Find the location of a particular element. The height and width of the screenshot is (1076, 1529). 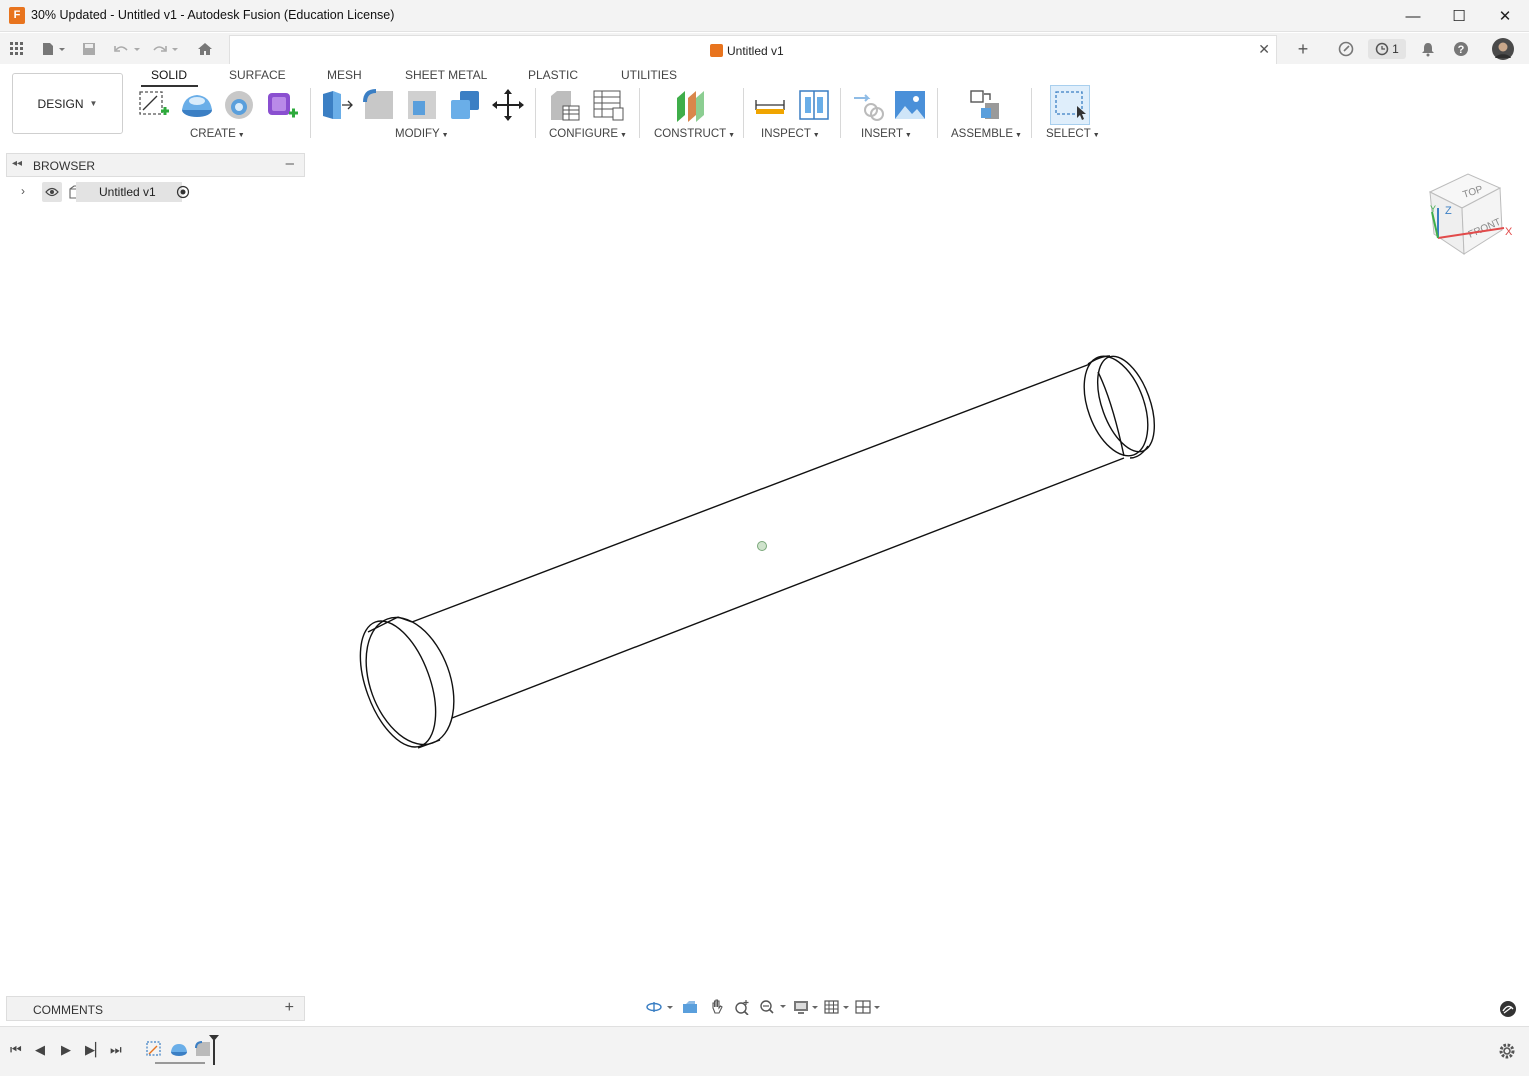

chevron-down-icon: ▼ is located at coordinates (93, 103).